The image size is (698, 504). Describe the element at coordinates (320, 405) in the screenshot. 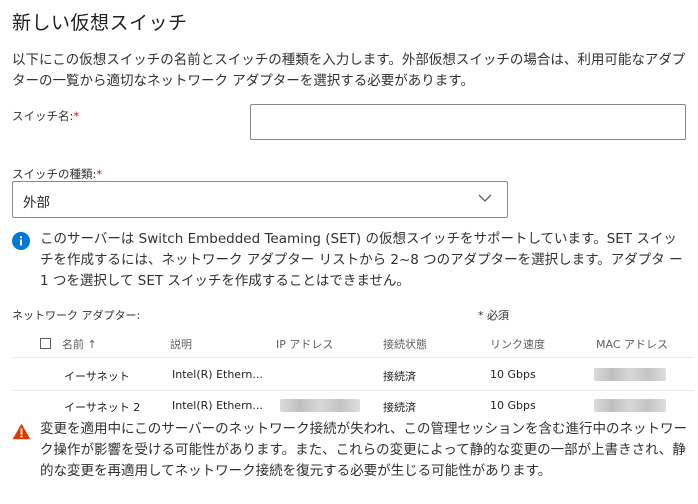

I see `redacted-ip-address` at that location.